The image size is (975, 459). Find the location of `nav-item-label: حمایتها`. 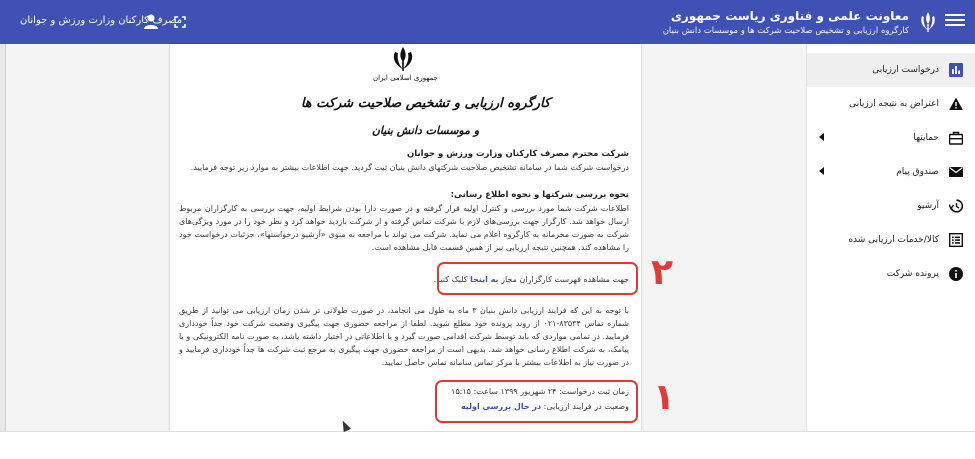

nav-item-label: حمایتها is located at coordinates (926, 138).